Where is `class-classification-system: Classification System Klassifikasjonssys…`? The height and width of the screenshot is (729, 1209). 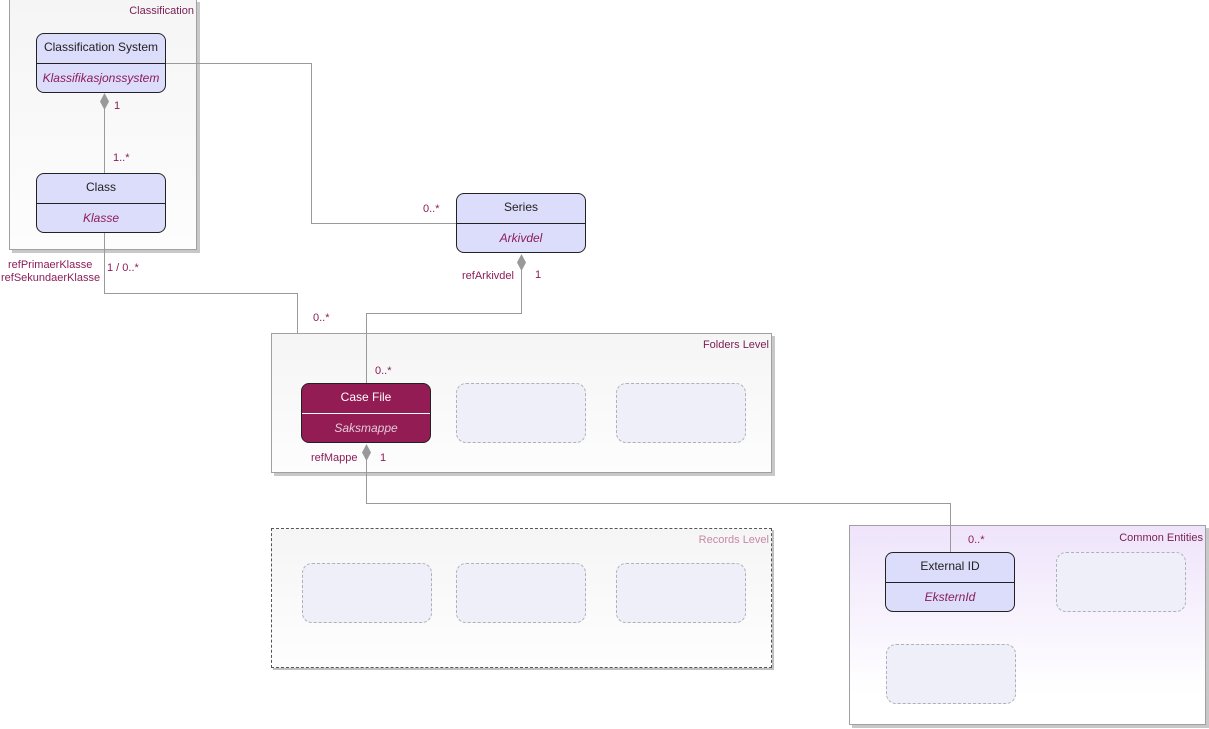 class-classification-system: Classification System Klassifikasjonssys… is located at coordinates (101, 63).